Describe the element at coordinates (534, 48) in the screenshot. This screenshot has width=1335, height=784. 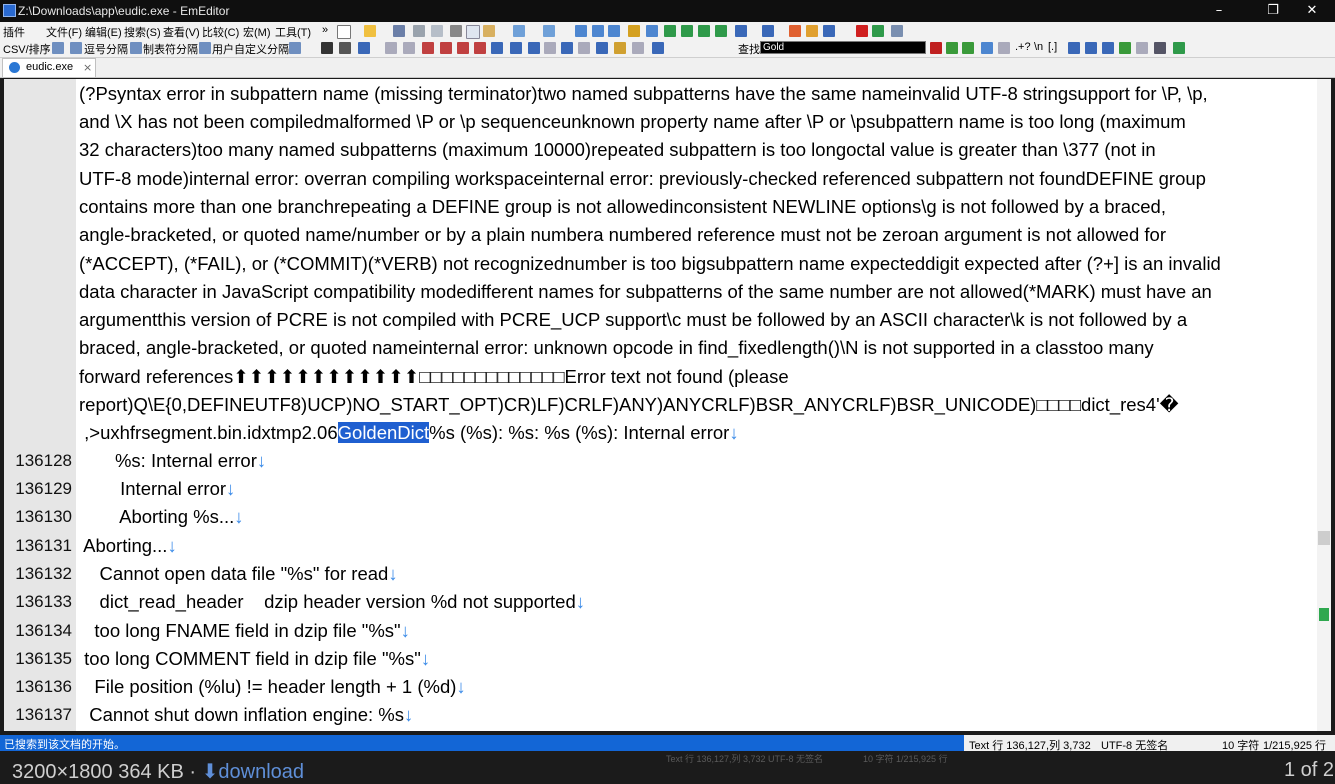
I see `sort-lines-icon` at that location.